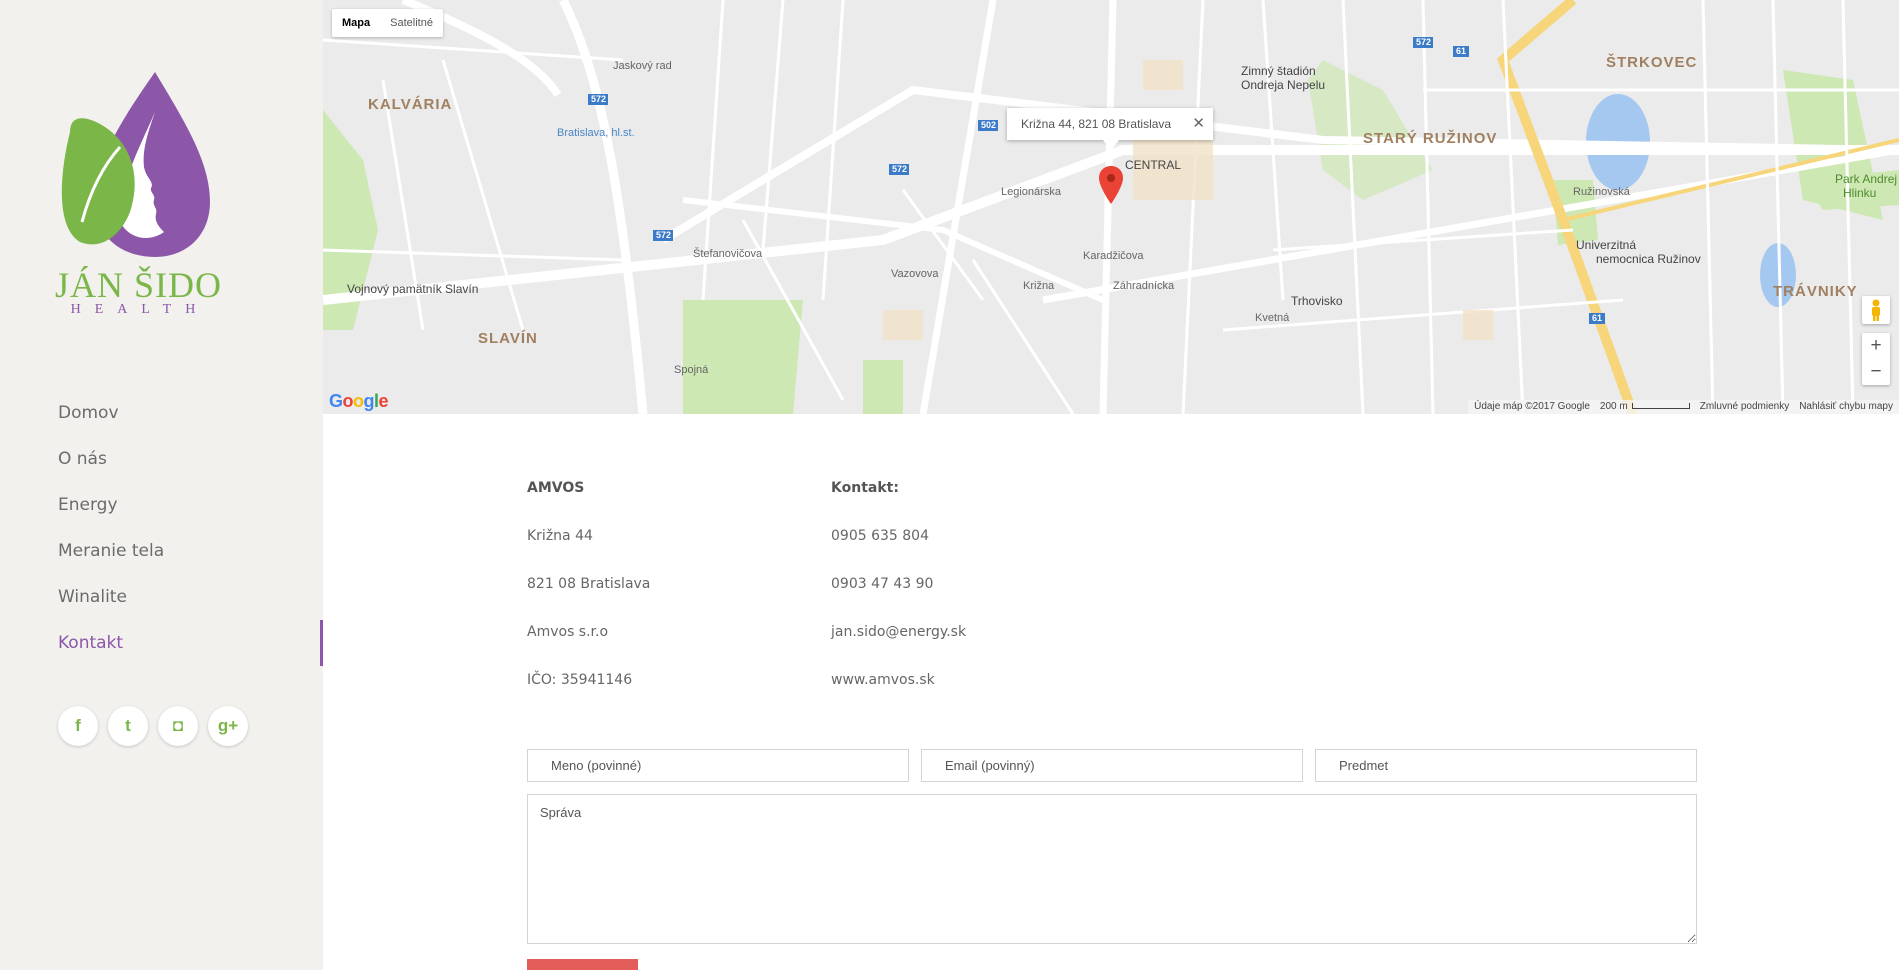 The height and width of the screenshot is (970, 1899). I want to click on nav-item-o-nas: O nás, so click(161, 459).